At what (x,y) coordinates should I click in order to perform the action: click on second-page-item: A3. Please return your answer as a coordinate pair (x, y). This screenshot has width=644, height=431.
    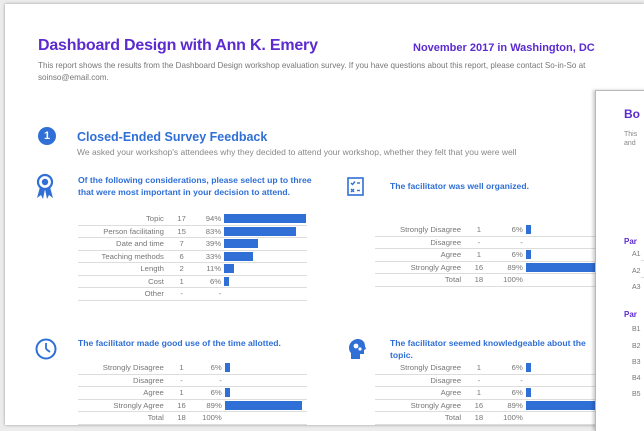
    Looking at the image, I should click on (636, 287).